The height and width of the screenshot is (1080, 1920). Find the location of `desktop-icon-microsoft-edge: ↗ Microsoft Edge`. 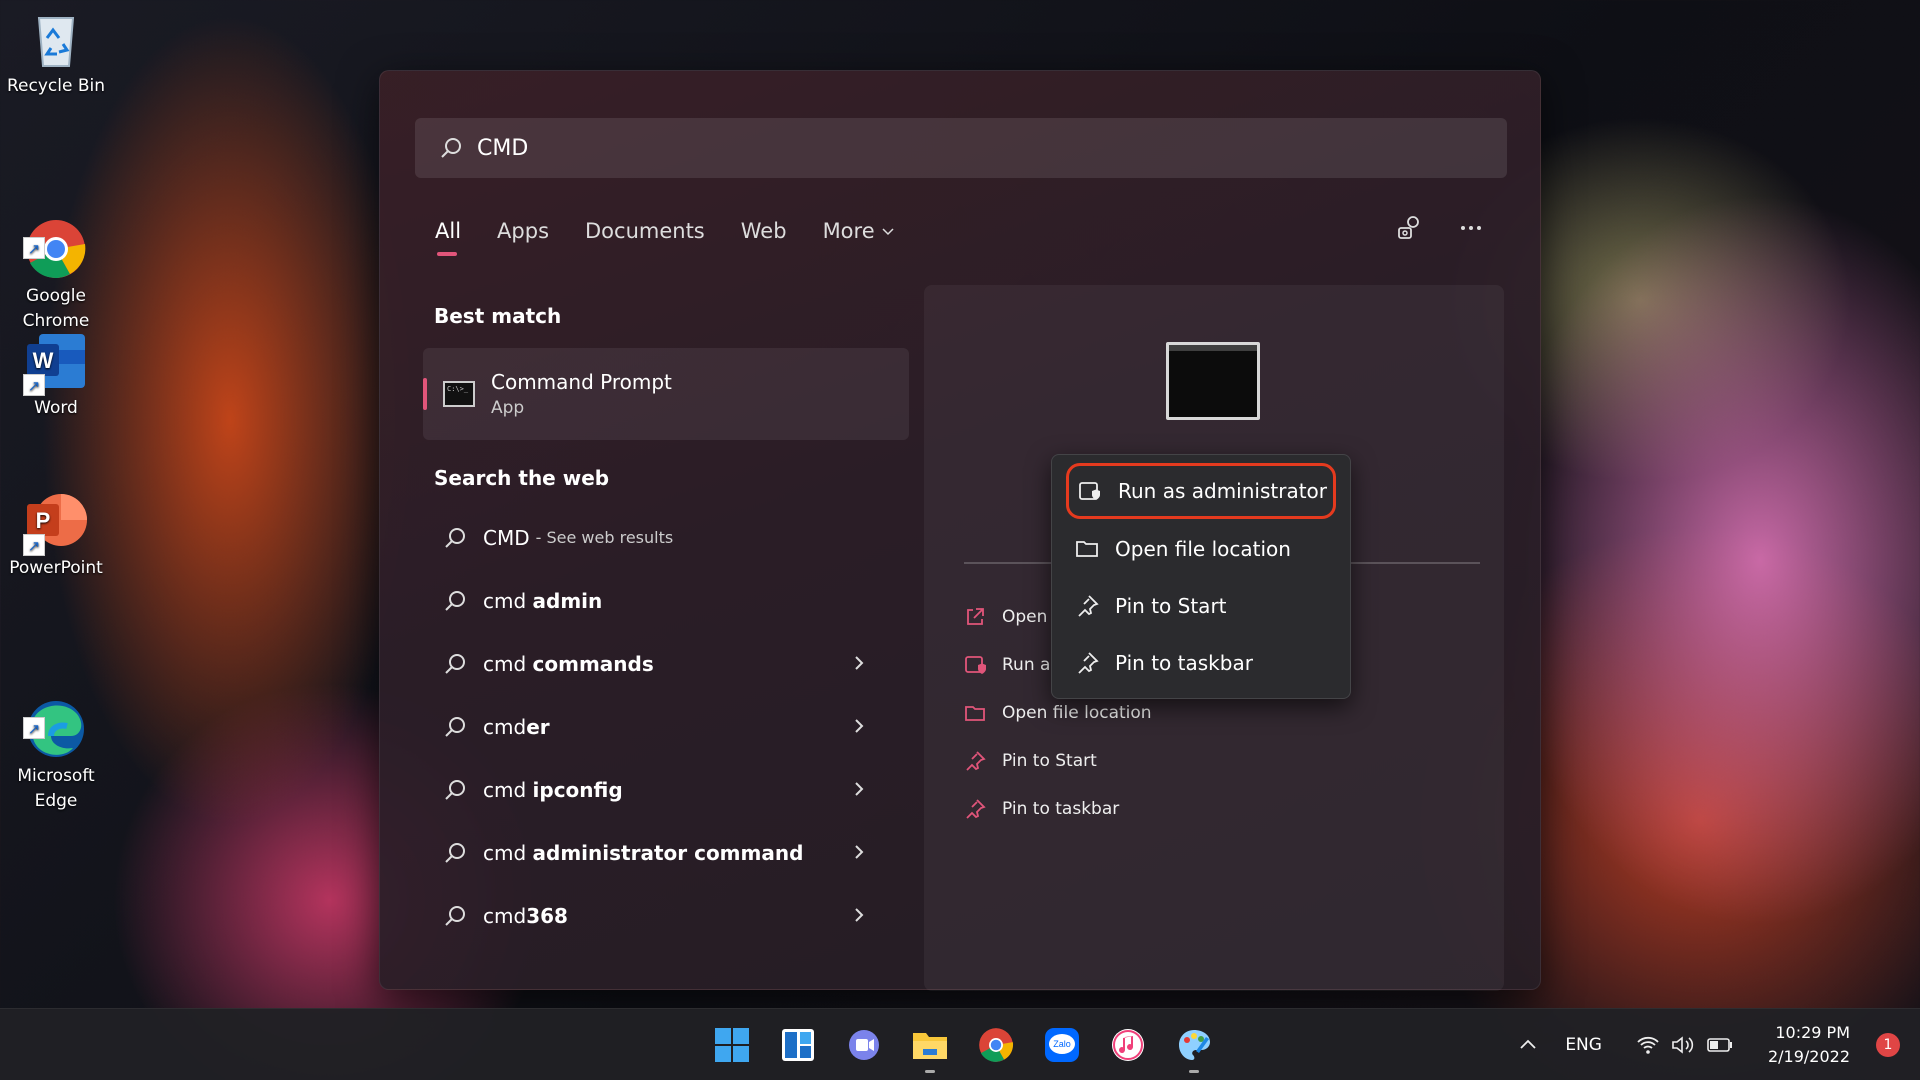

desktop-icon-microsoft-edge: ↗ Microsoft Edge is located at coordinates (56, 743).